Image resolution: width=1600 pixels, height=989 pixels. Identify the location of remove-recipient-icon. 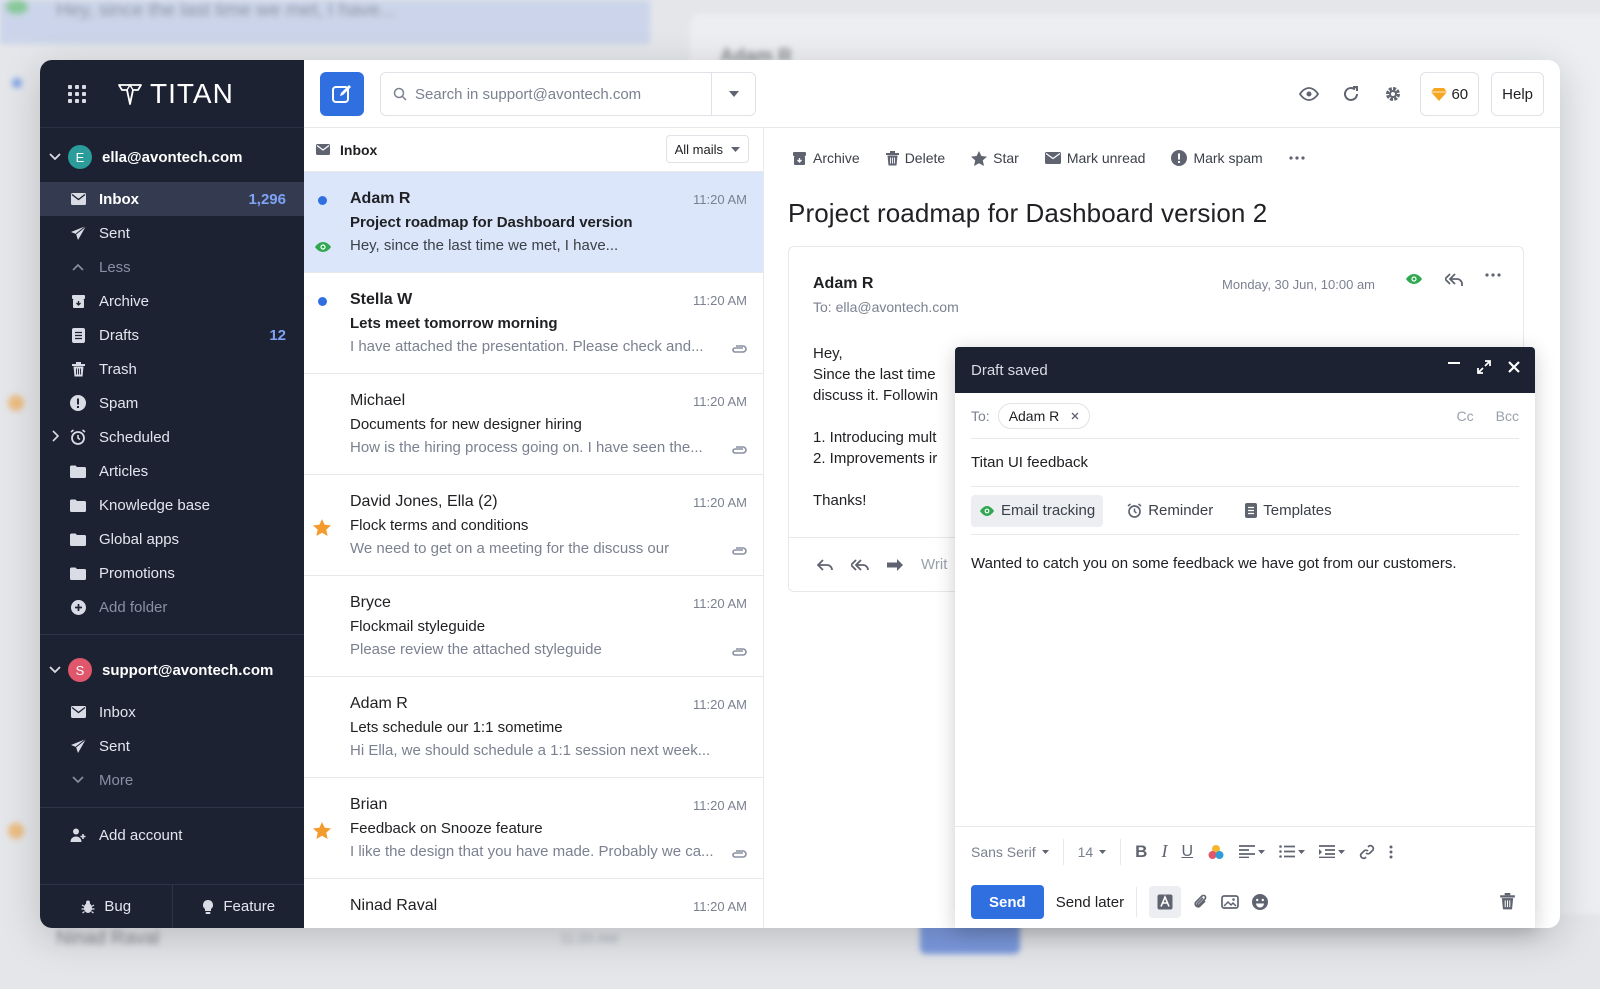
(1075, 416).